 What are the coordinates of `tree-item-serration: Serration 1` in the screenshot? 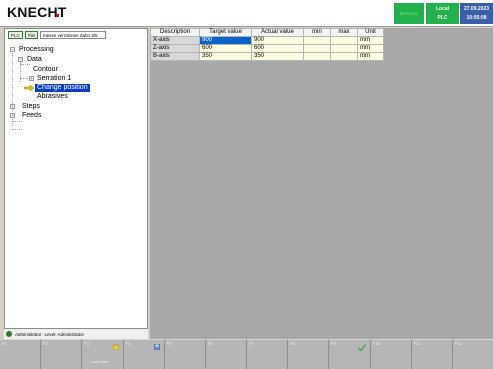 It's located at (54, 79).